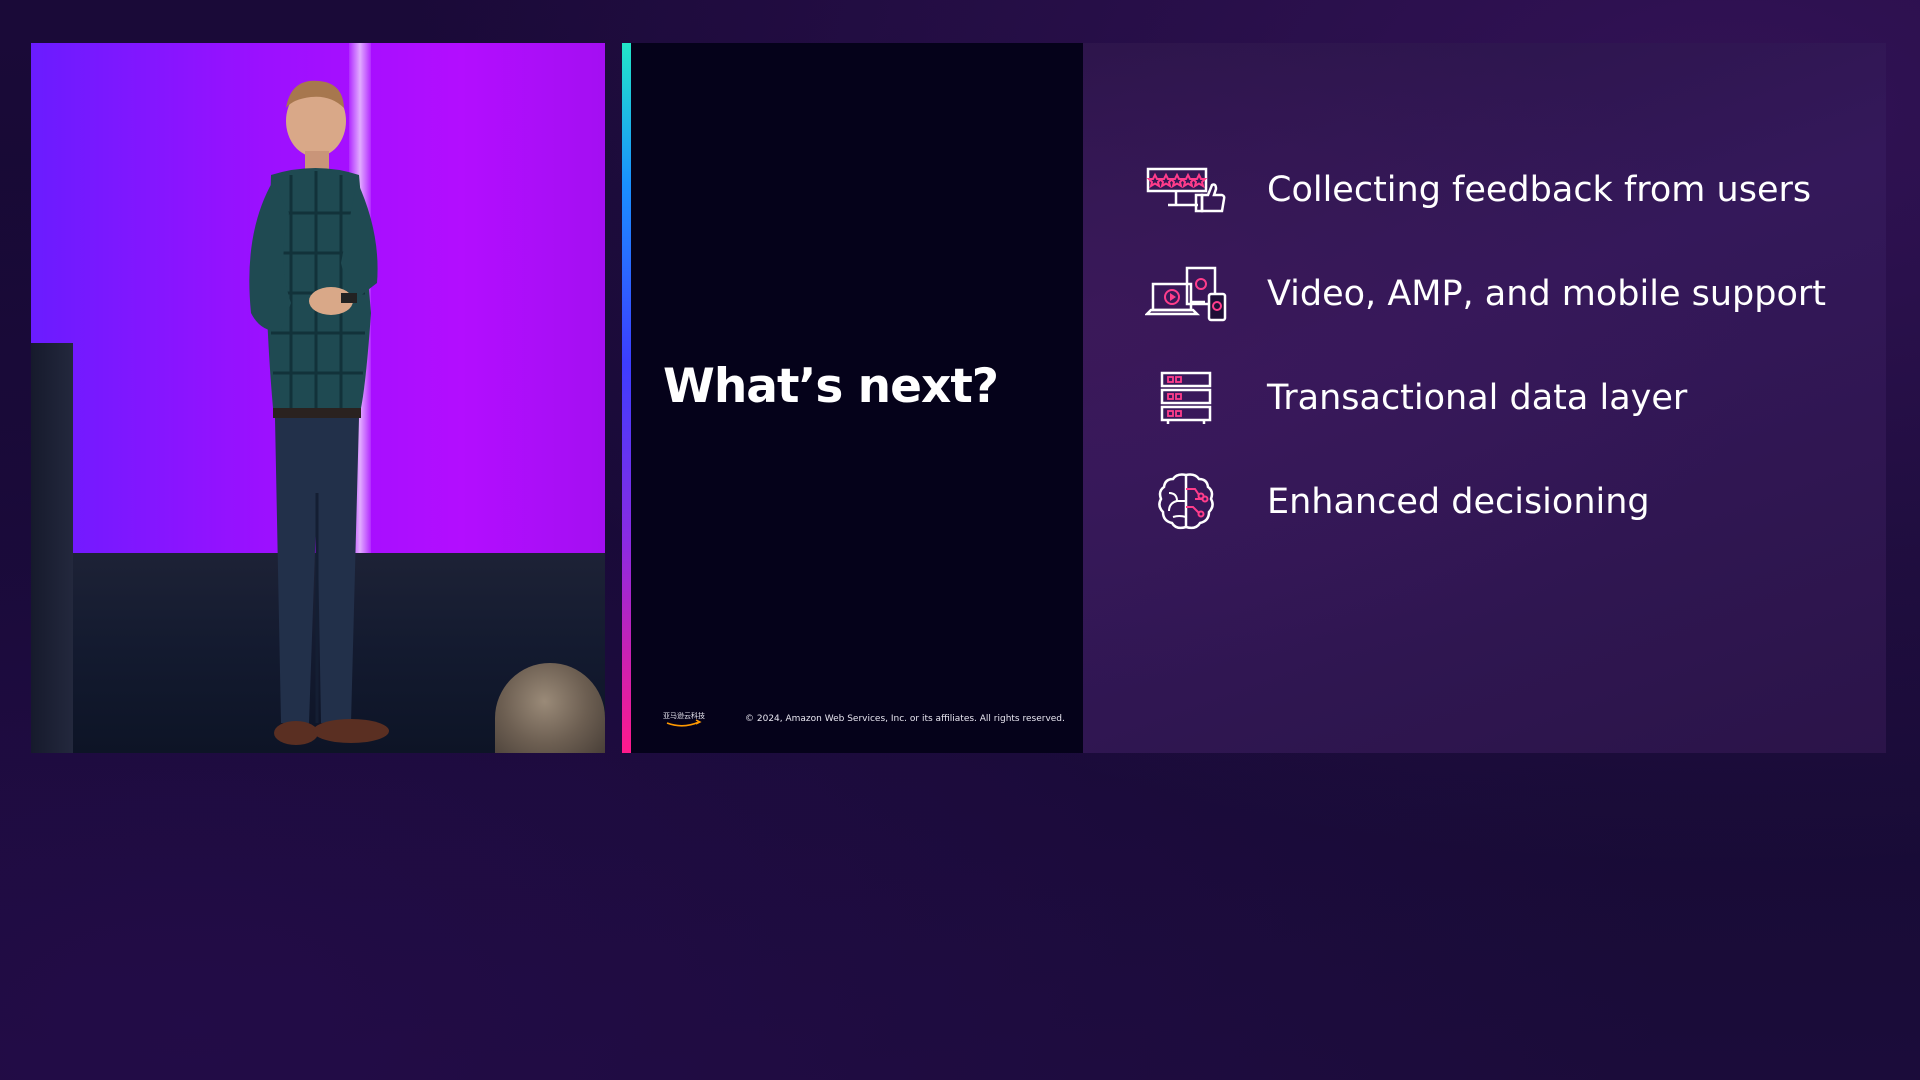  What do you see at coordinates (1186, 190) in the screenshot?
I see `feedback-rating-thumbs-up-icon` at bounding box center [1186, 190].